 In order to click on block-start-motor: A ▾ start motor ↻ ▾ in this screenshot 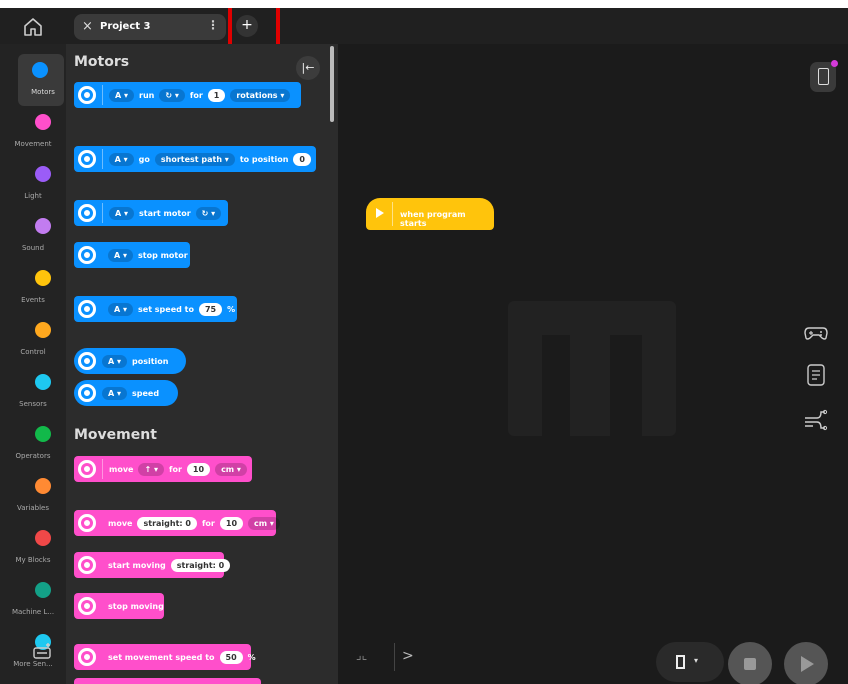, I will do `click(151, 213)`.